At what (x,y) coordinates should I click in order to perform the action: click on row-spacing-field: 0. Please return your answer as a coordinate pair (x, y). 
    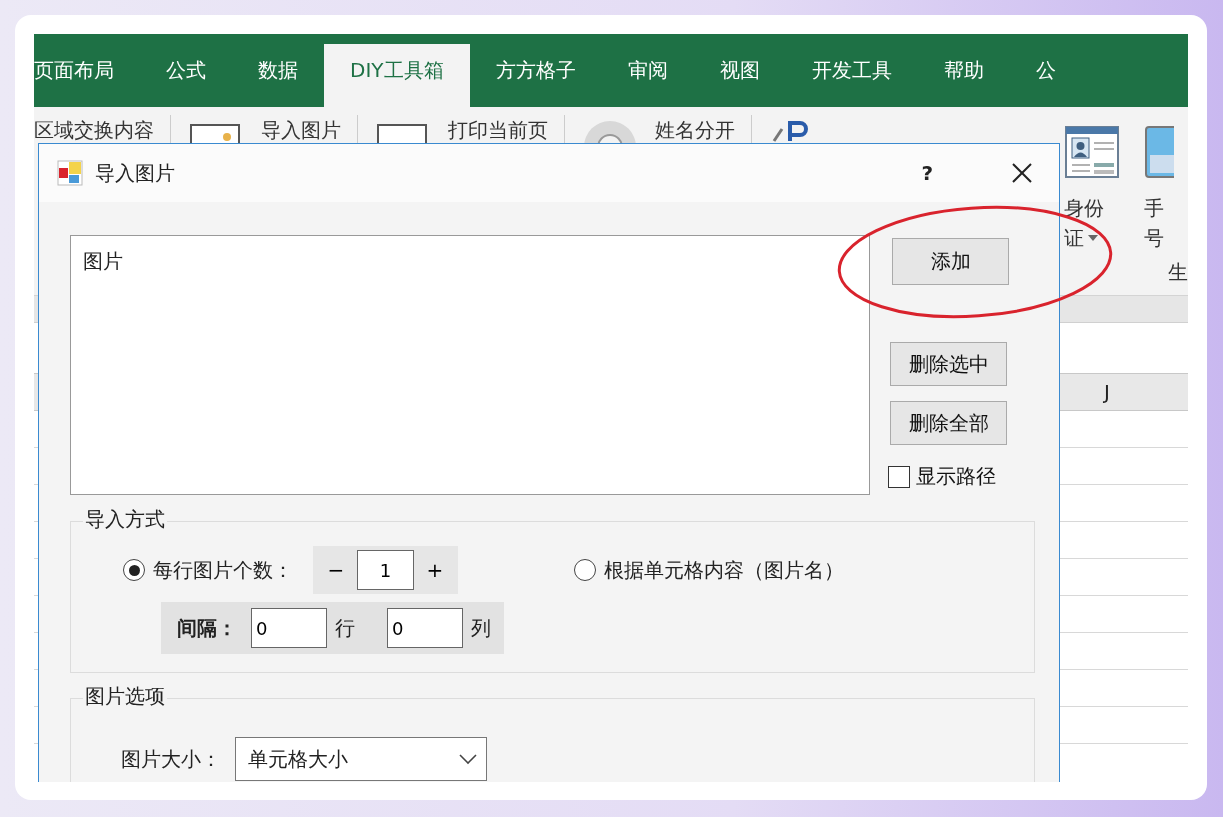
    Looking at the image, I should click on (289, 628).